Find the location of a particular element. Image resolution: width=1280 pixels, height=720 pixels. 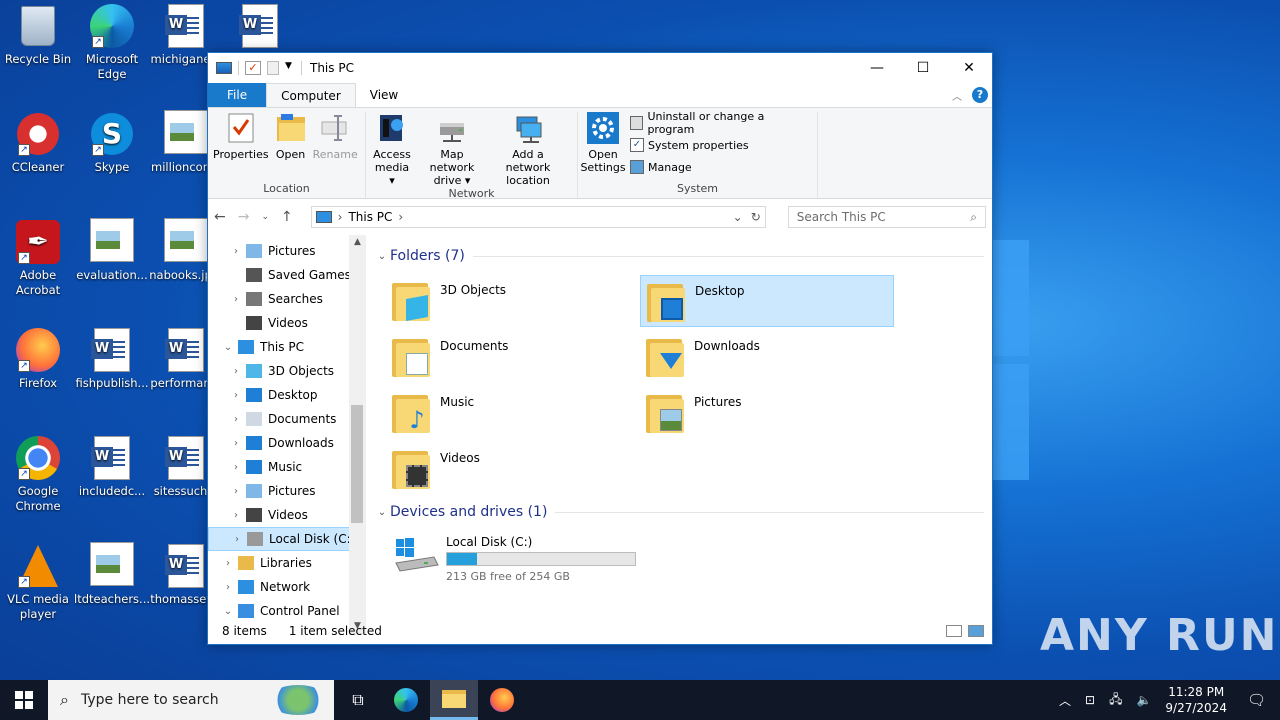

close-button: ✕ is located at coordinates (969, 68).